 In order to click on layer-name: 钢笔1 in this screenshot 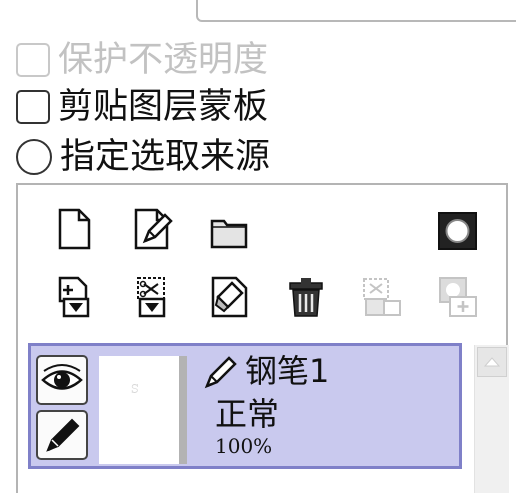, I will do `click(287, 371)`.